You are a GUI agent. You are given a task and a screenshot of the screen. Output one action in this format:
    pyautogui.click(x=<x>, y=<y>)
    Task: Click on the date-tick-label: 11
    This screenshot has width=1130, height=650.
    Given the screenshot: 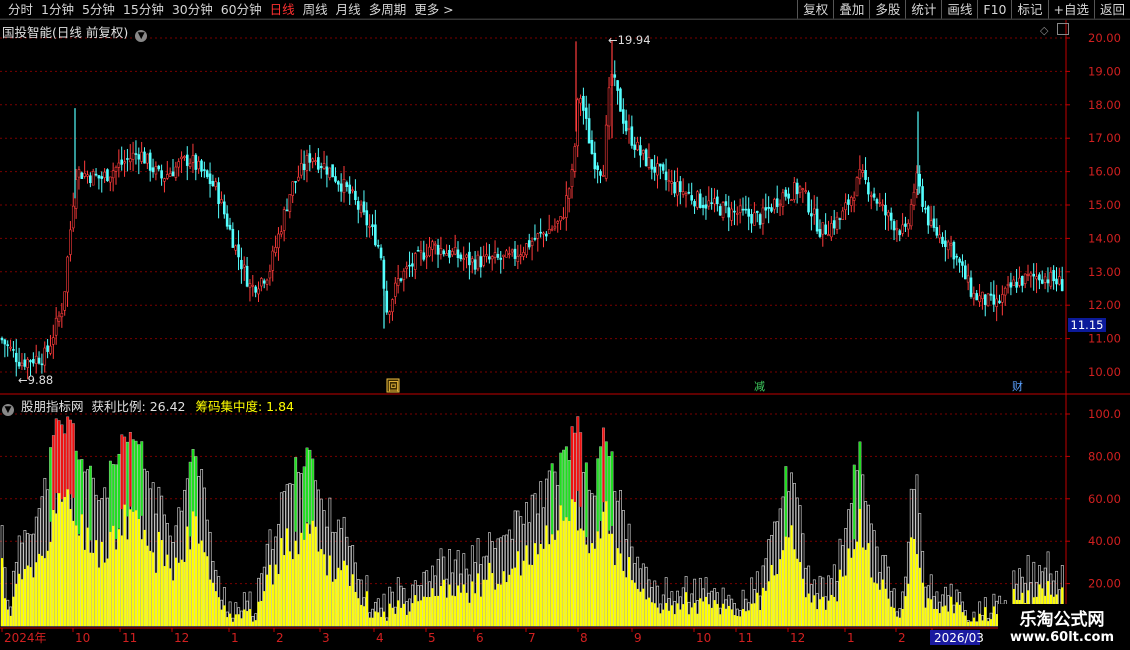 What is the action you would take?
    pyautogui.click(x=745, y=638)
    